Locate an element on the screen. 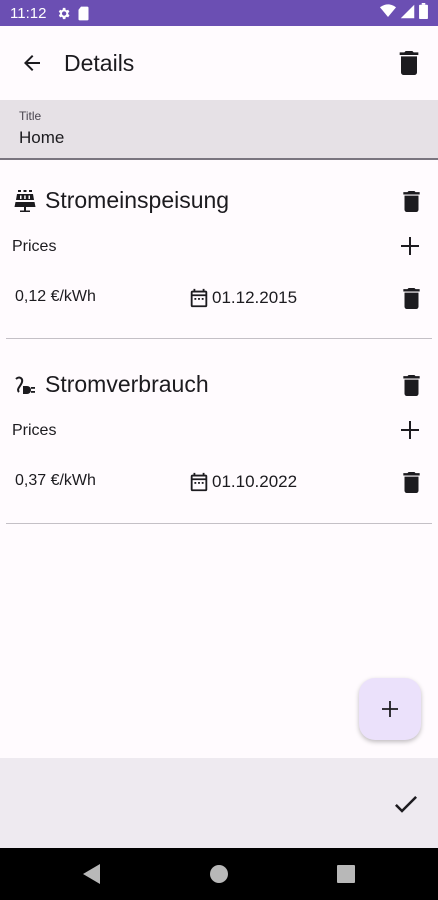 This screenshot has width=438, height=900. title-field-value: Home is located at coordinates (41, 138).